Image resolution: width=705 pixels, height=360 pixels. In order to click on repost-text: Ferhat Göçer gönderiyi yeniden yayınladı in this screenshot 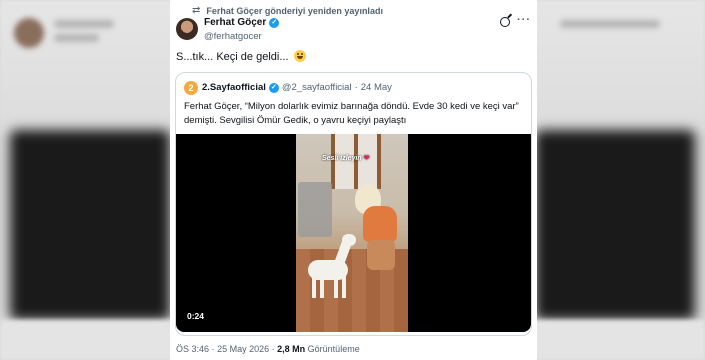, I will do `click(294, 10)`.